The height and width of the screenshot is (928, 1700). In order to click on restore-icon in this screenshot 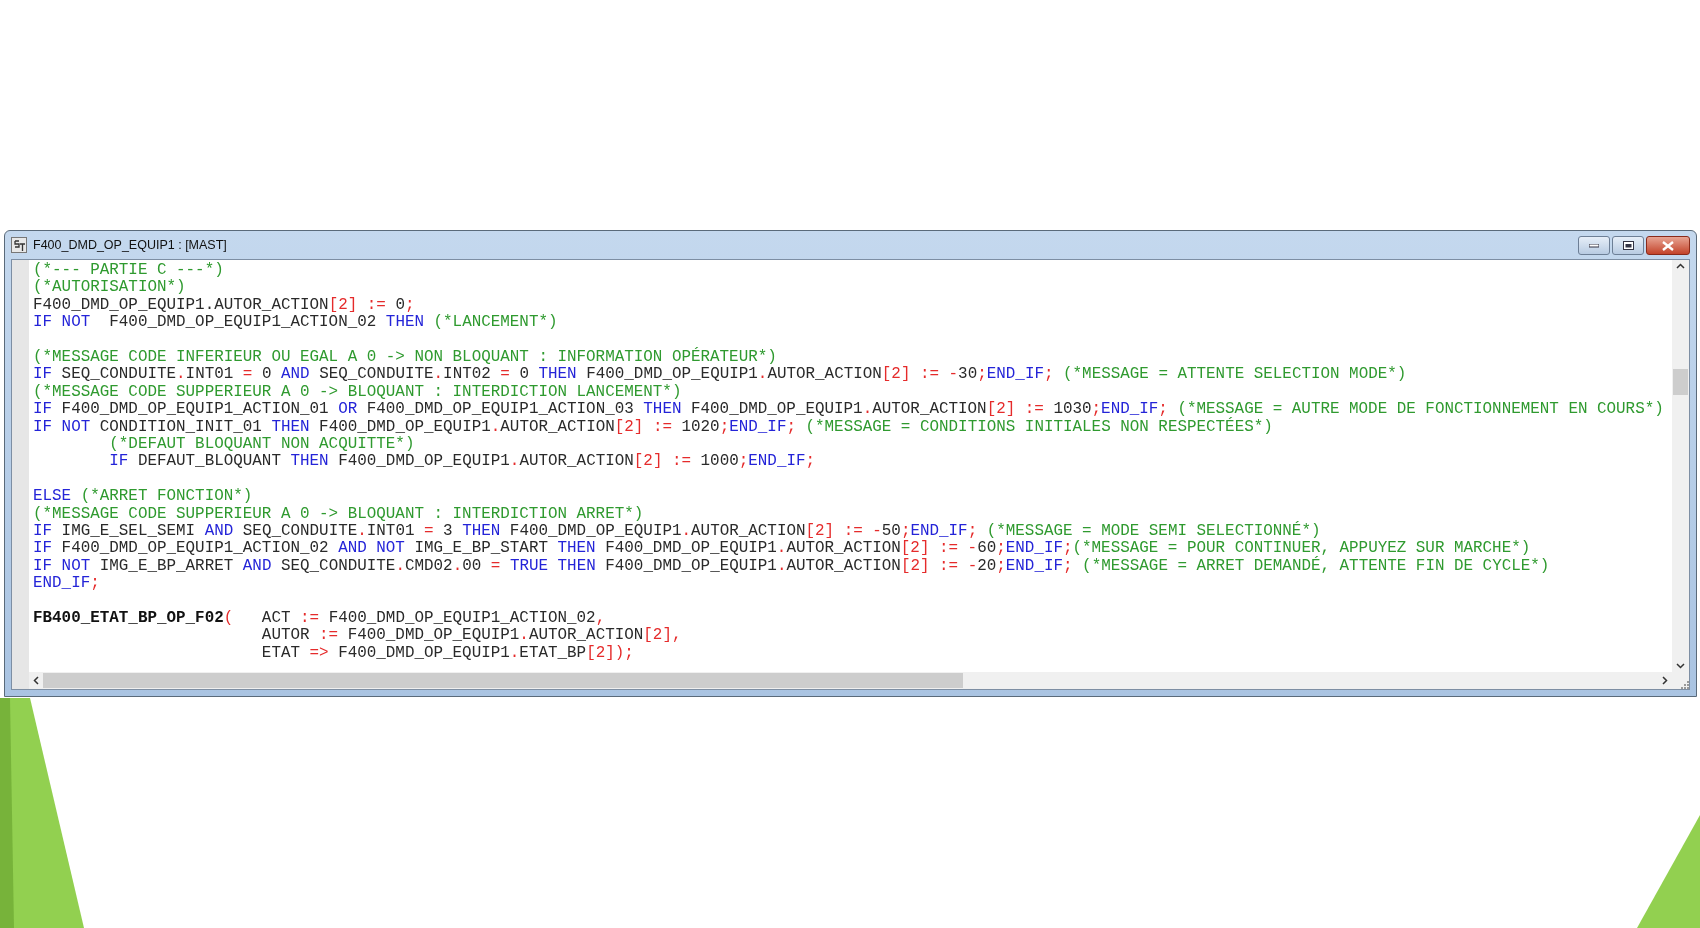, I will do `click(1628, 245)`.